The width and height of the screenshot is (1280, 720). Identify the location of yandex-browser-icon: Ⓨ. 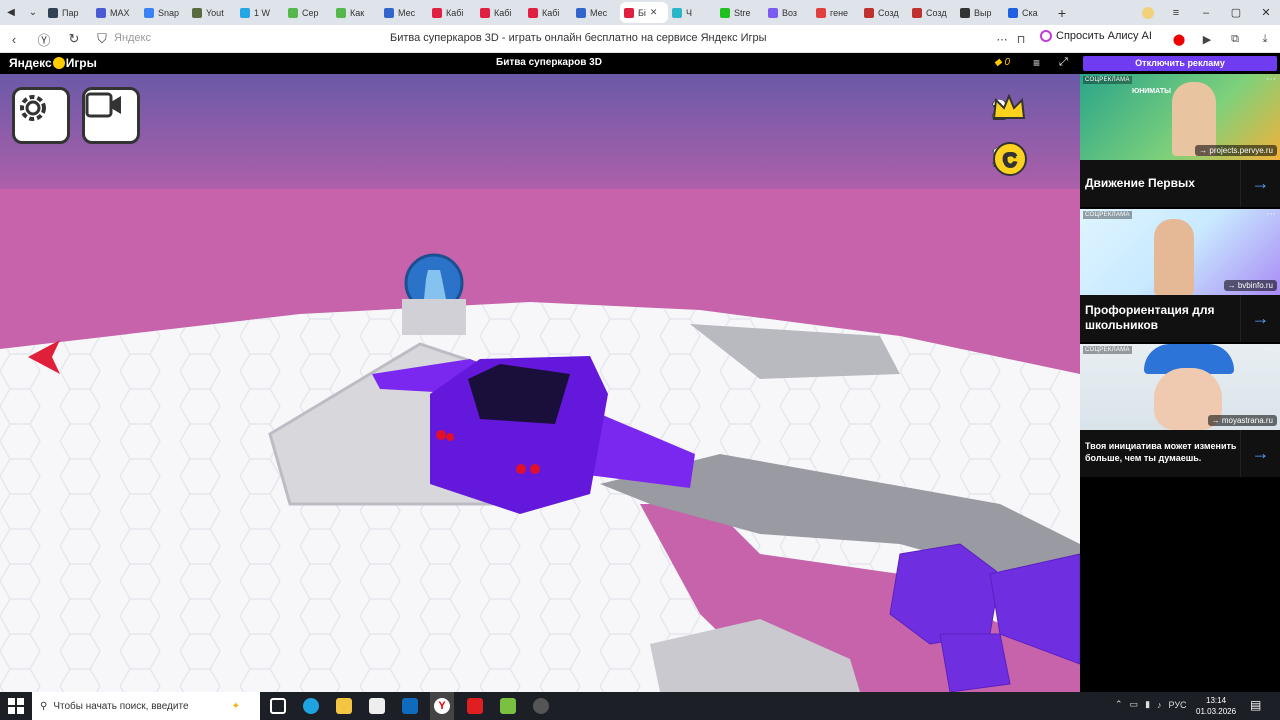
(44, 39).